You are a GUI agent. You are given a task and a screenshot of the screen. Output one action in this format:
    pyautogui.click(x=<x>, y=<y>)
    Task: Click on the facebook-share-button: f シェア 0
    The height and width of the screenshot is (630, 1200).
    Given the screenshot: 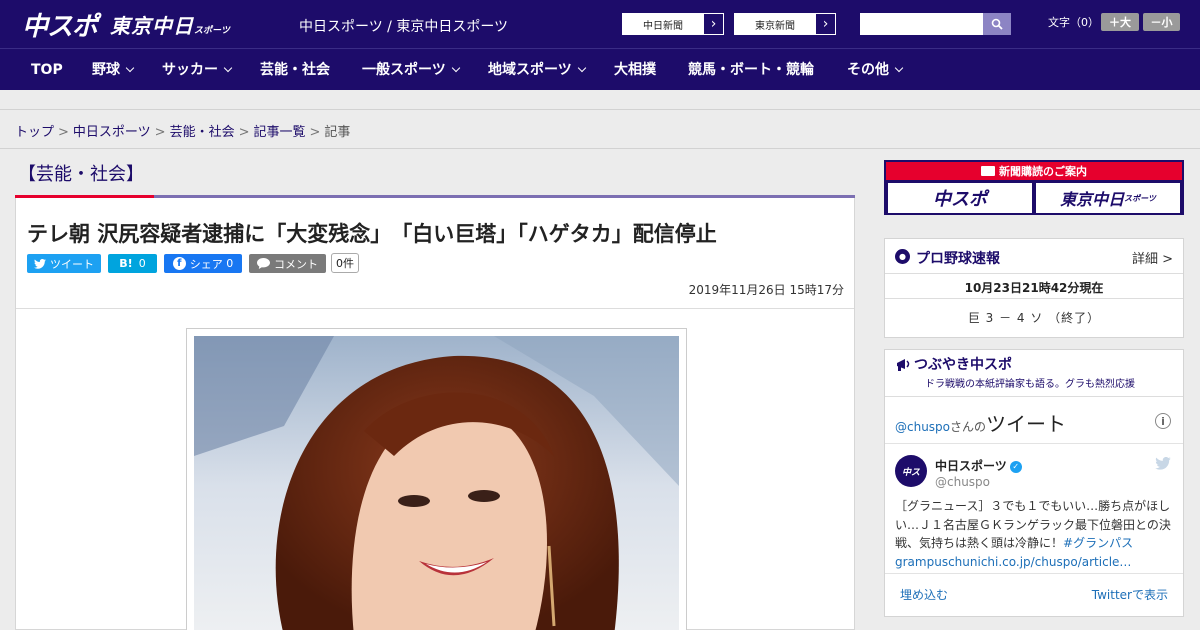 What is the action you would take?
    pyautogui.click(x=203, y=263)
    